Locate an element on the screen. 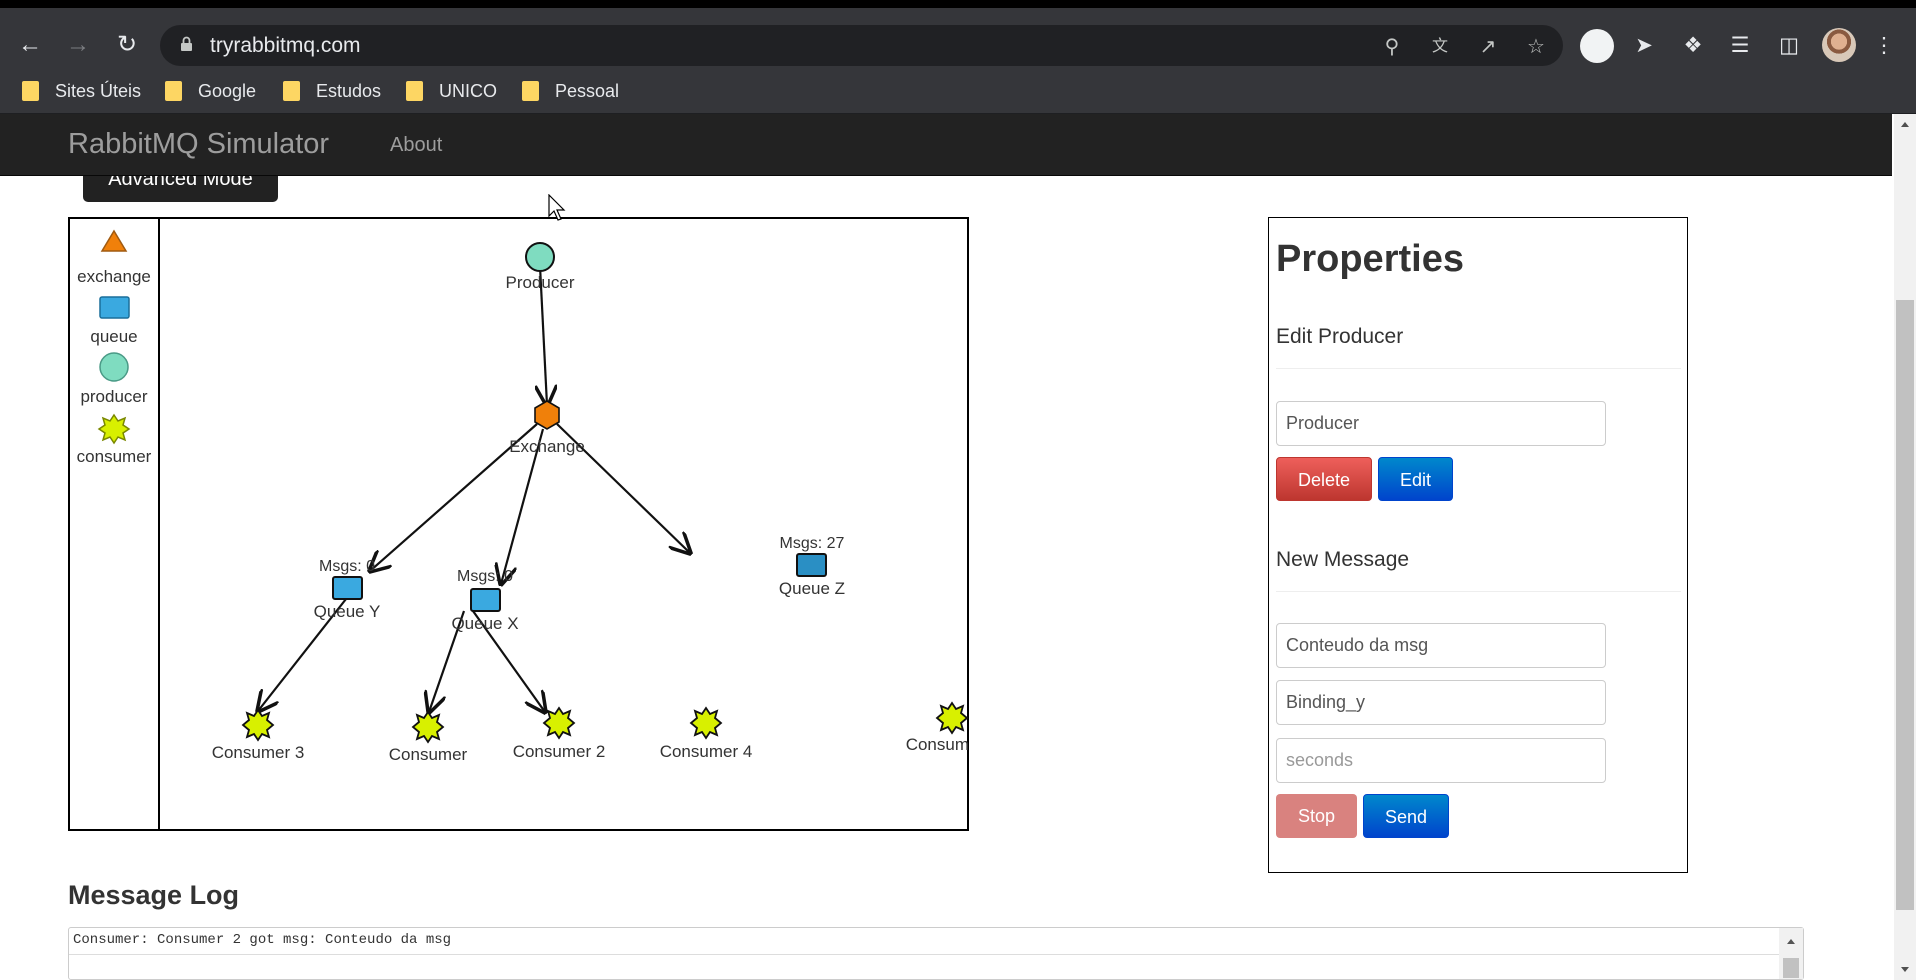  queue-x-msgs: Msgs: 0 is located at coordinates (485, 576).